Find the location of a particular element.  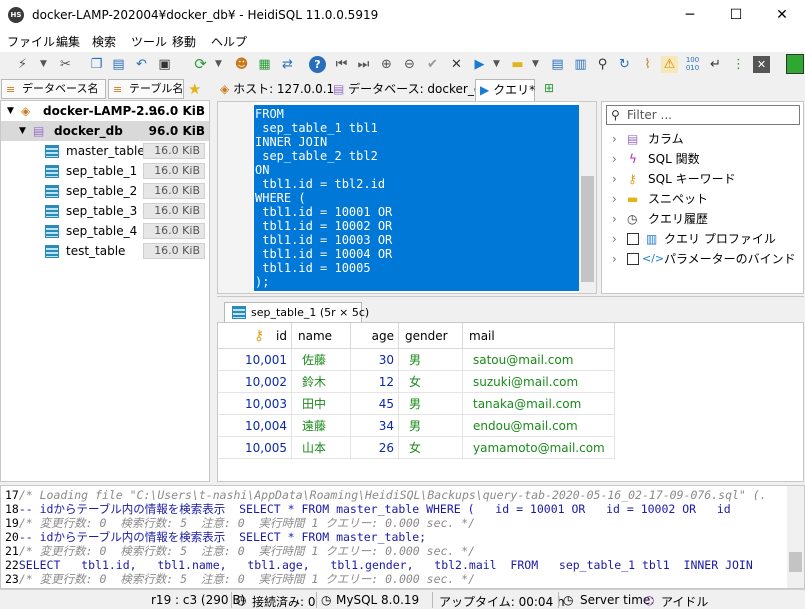

warning-icon: ⚠ is located at coordinates (669, 64).